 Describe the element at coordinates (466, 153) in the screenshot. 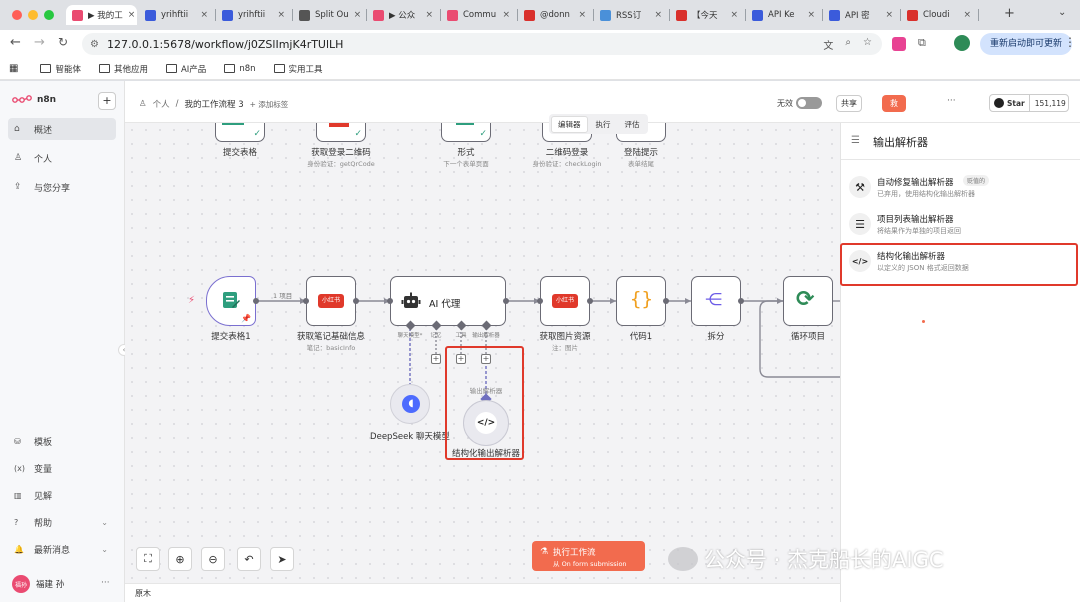

I see `node-label: 形式` at that location.